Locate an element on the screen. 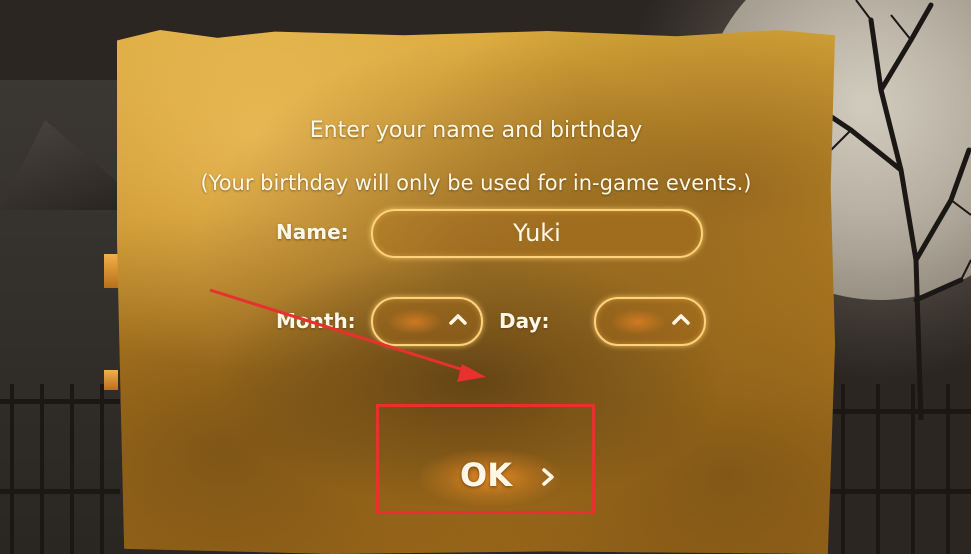  bare-tree is located at coordinates (894, 210).